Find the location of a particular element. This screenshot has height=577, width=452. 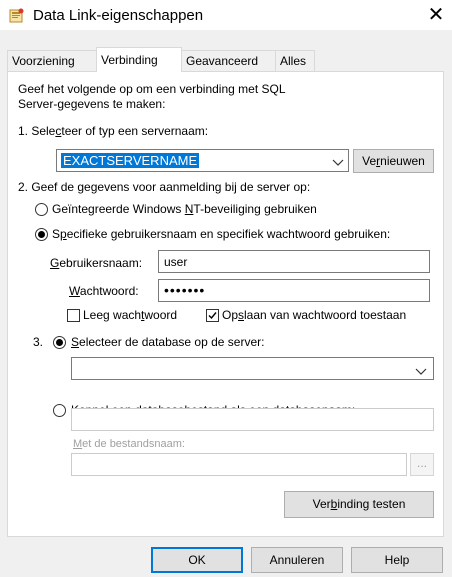

ok-button: OK is located at coordinates (197, 560).